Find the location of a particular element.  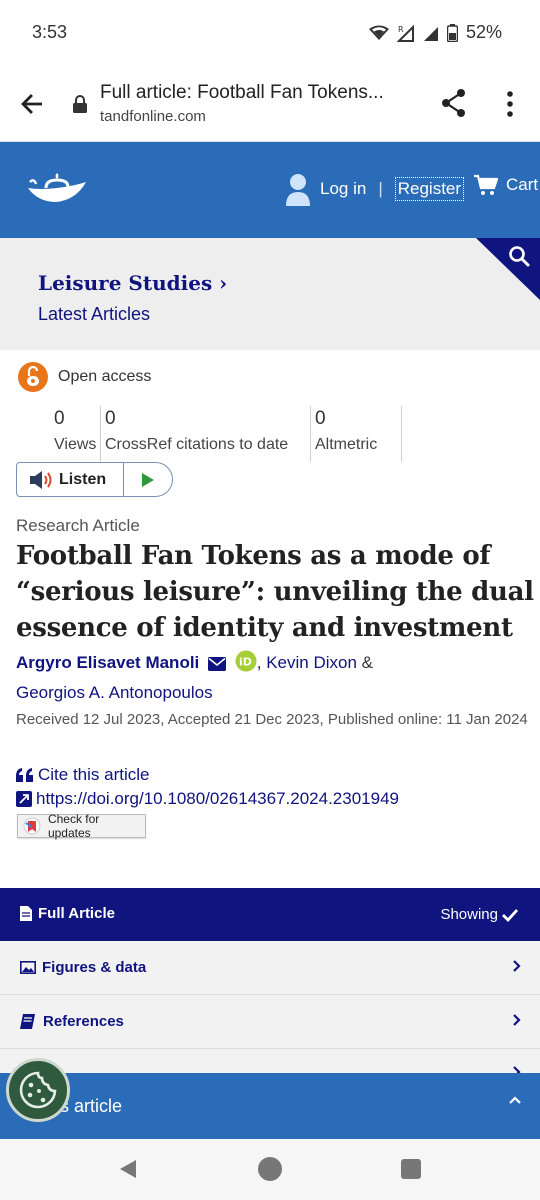

user-icon is located at coordinates (298, 189).